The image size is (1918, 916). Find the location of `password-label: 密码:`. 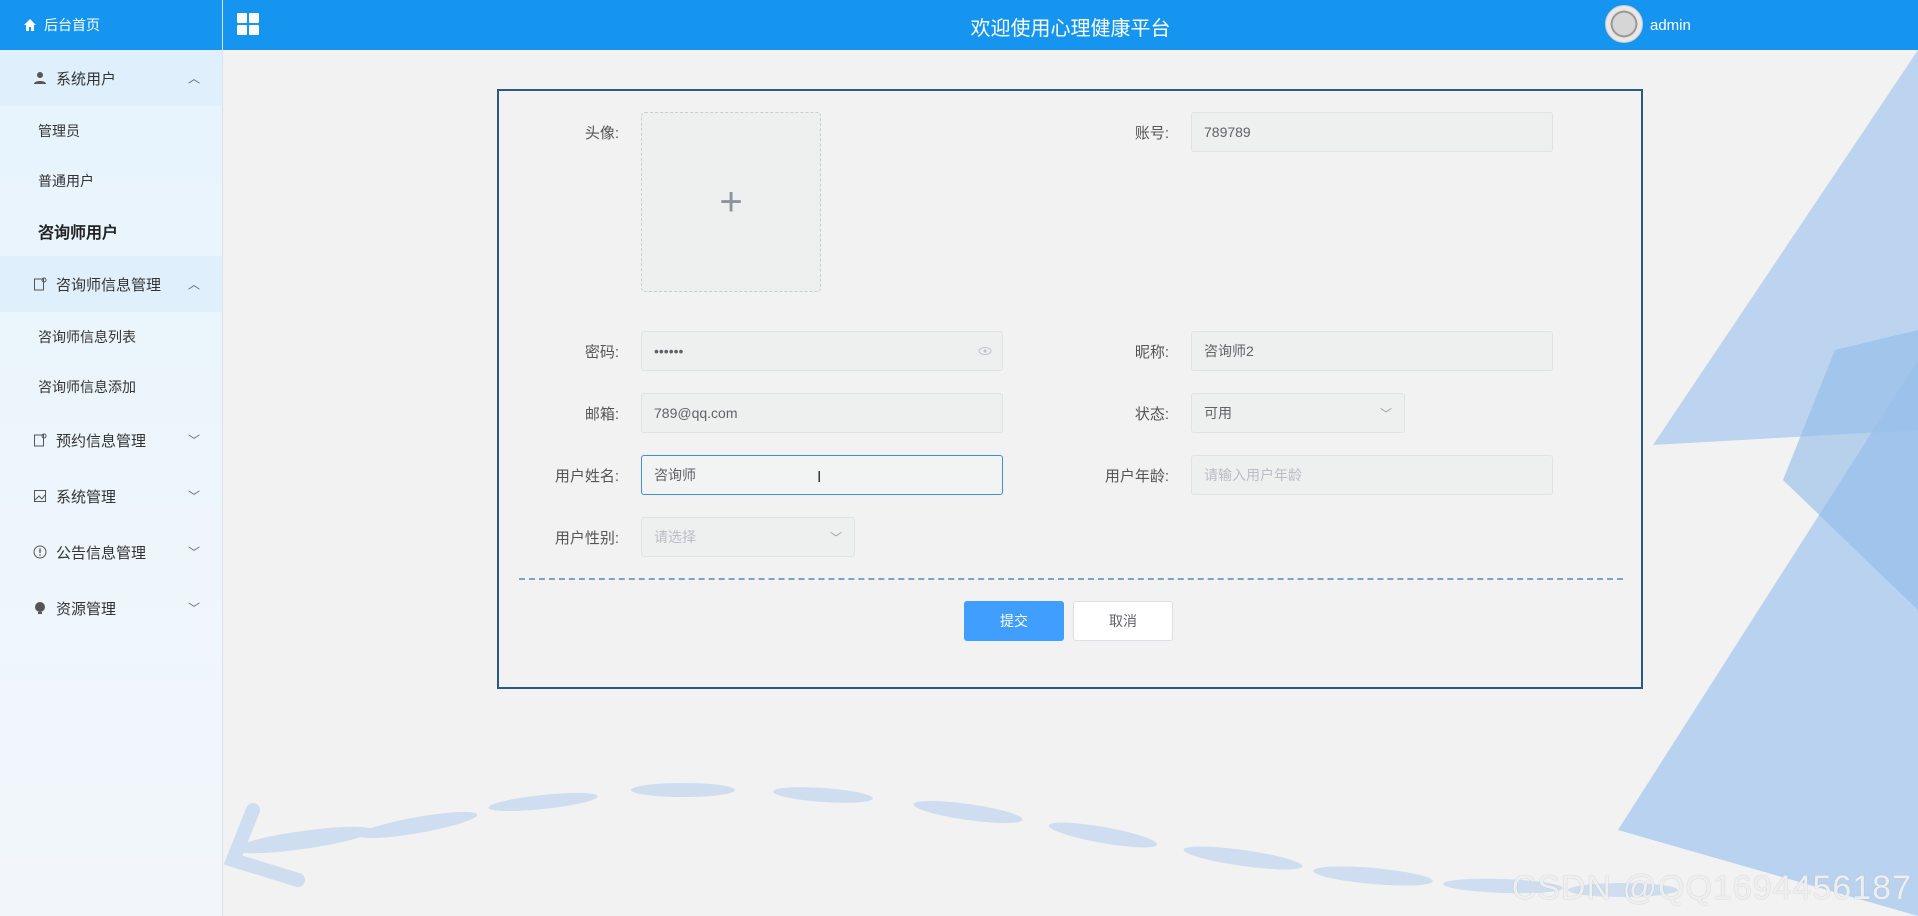

password-label: 密码: is located at coordinates (601, 352).